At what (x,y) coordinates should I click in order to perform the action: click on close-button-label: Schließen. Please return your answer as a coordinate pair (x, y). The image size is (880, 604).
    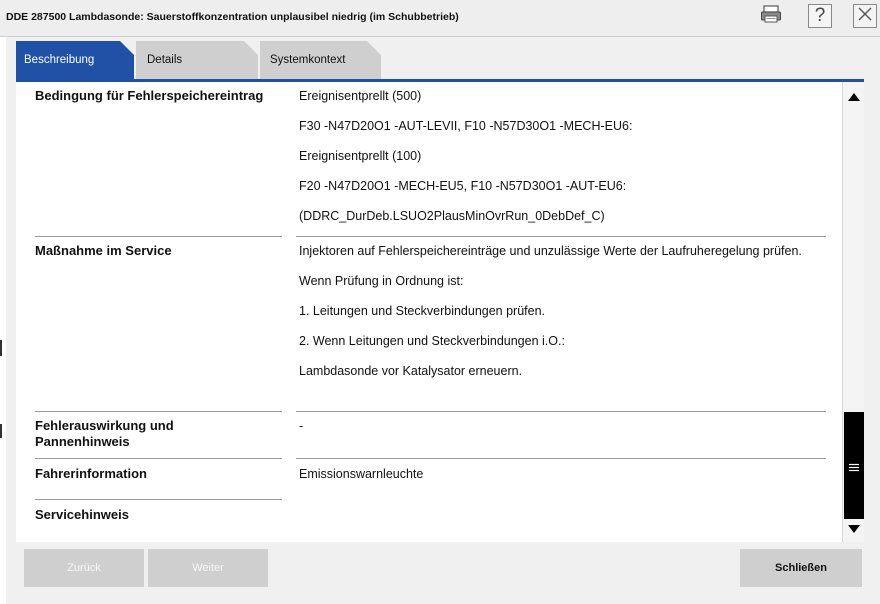
    Looking at the image, I should click on (801, 568).